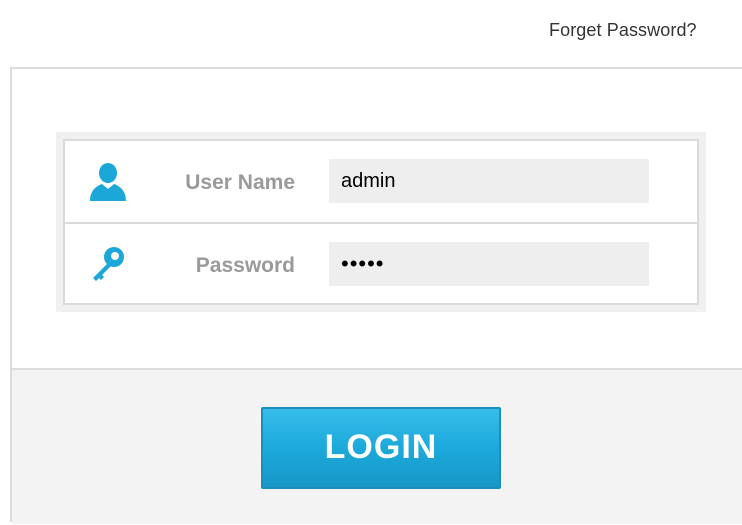 The height and width of the screenshot is (525, 742). I want to click on password-input, so click(489, 264).